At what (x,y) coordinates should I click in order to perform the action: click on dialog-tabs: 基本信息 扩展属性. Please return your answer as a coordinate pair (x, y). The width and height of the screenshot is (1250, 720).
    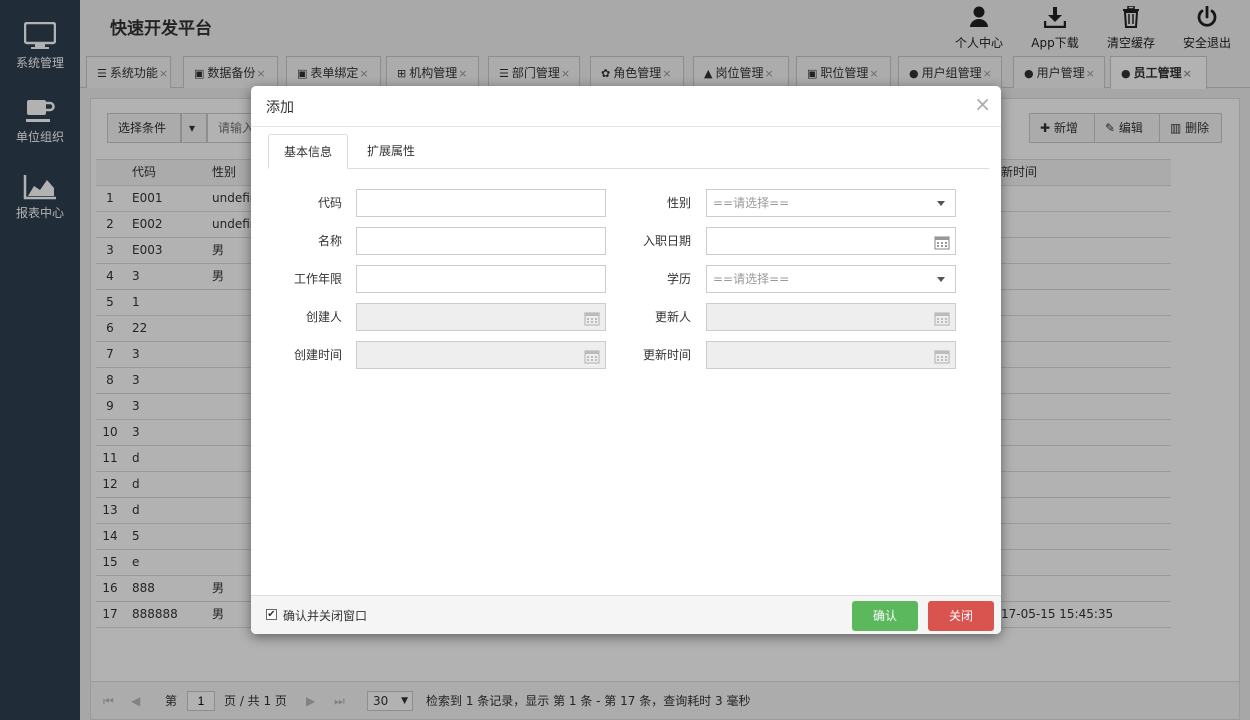
    Looking at the image, I should click on (628, 151).